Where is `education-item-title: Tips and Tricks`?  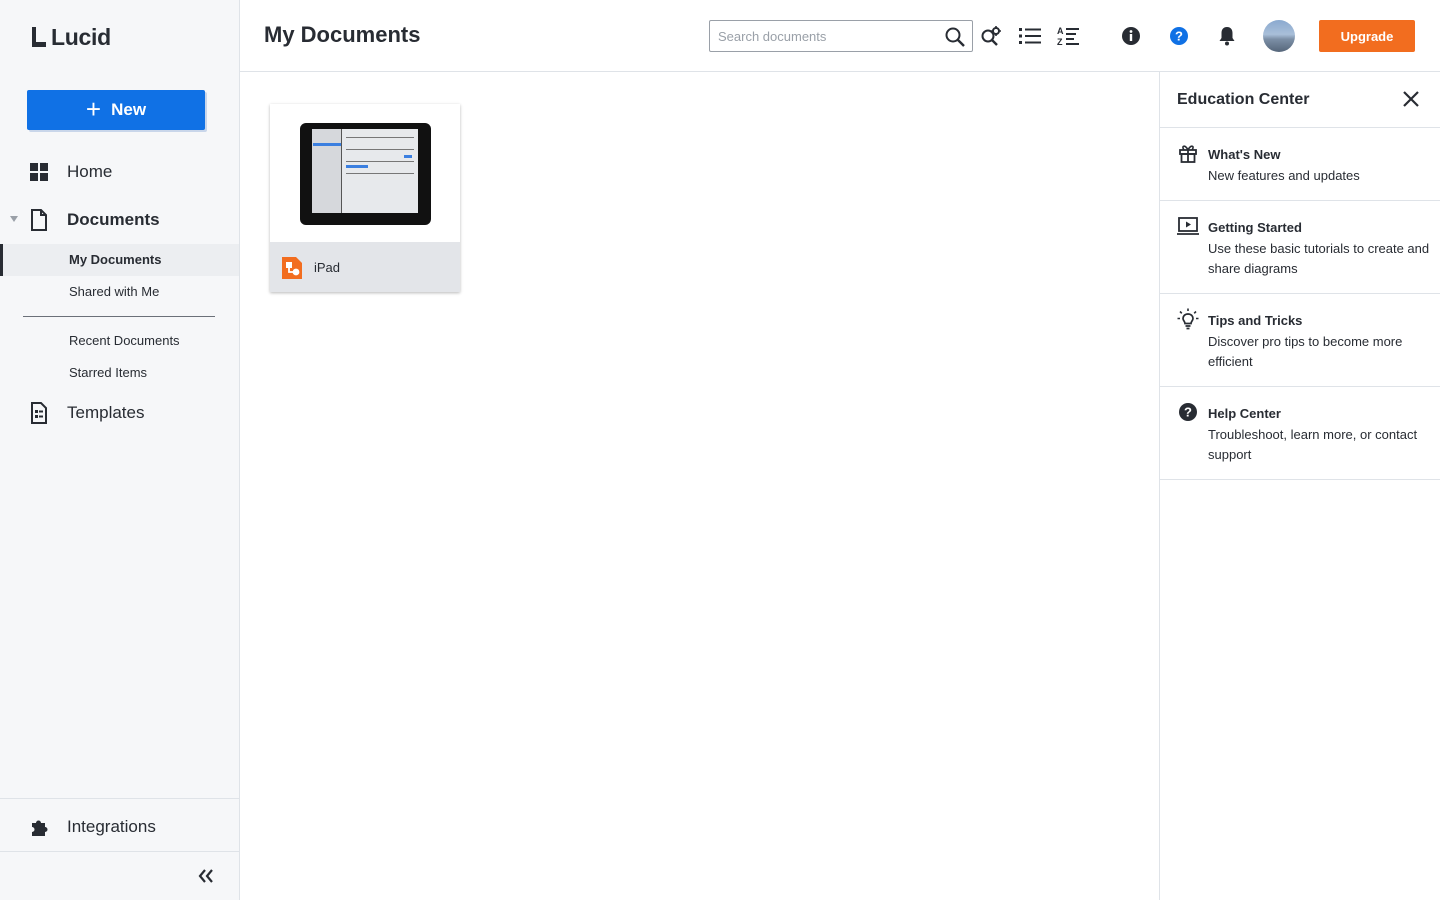 education-item-title: Tips and Tricks is located at coordinates (1255, 320).